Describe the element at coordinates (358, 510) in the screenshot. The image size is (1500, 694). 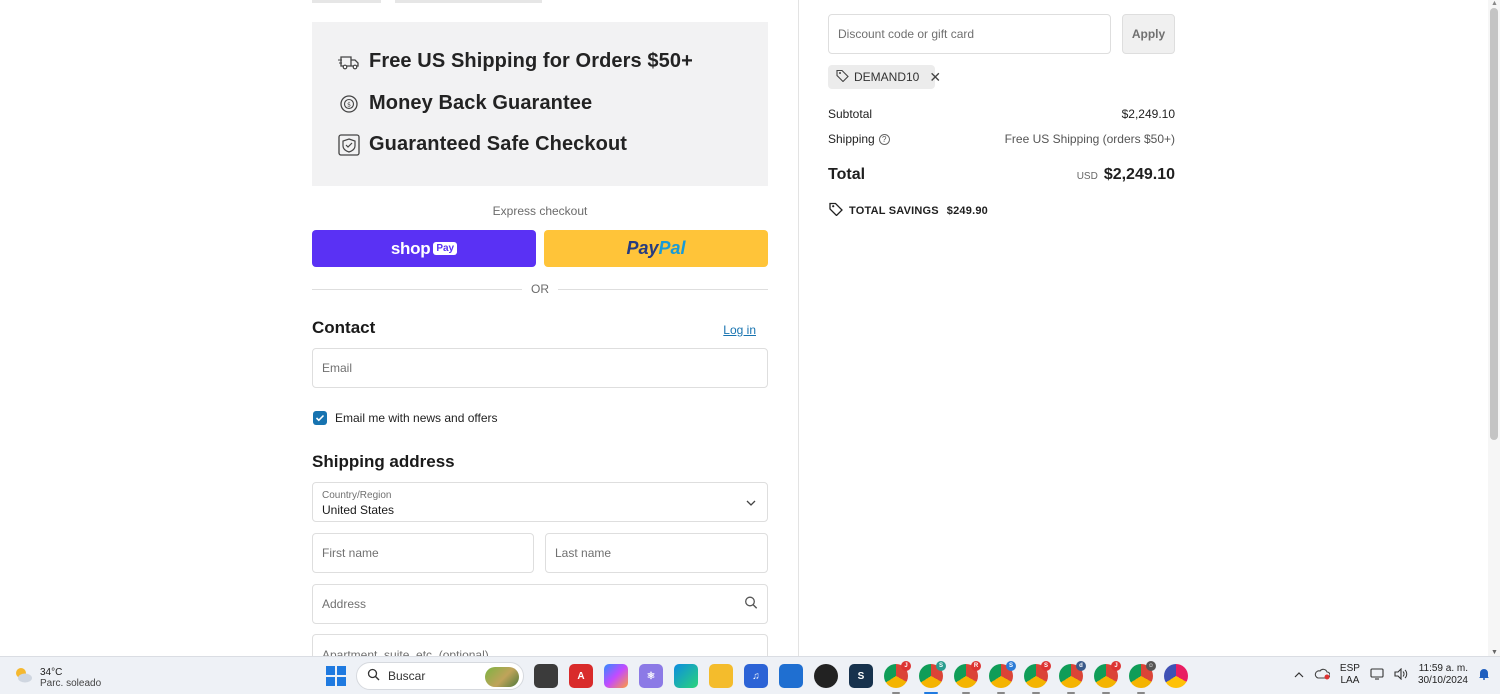
I see `country-value: United States` at that location.